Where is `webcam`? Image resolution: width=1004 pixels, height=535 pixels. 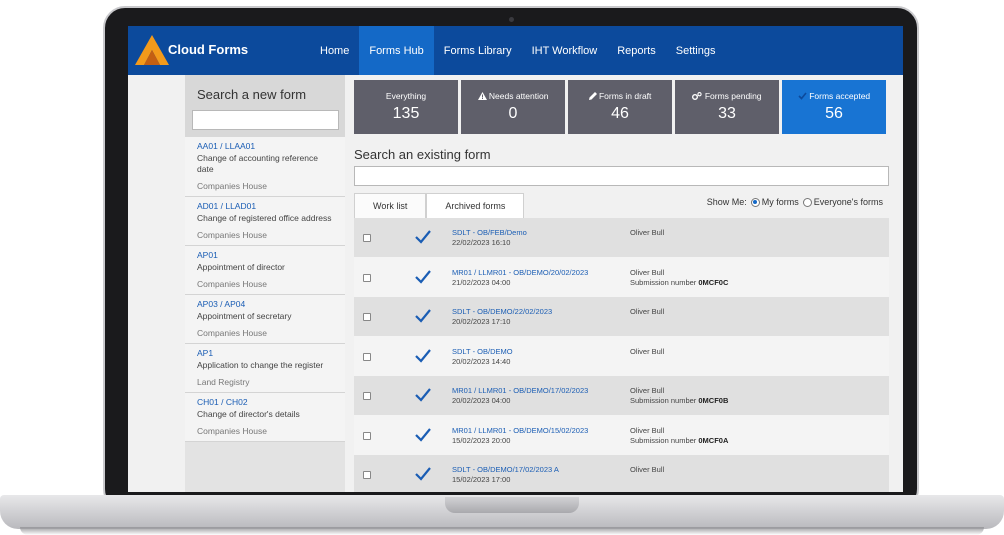 webcam is located at coordinates (511, 19).